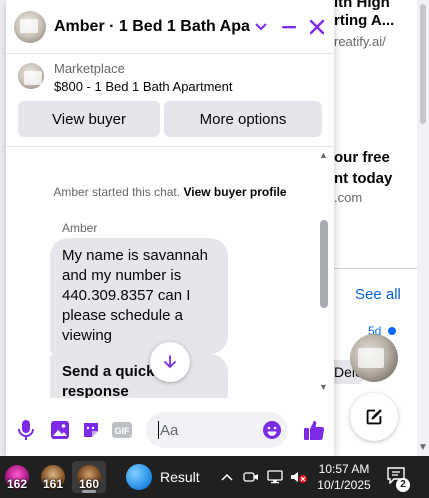 Image resolution: width=429 pixels, height=498 pixels. I want to click on network-icon, so click(275, 477).